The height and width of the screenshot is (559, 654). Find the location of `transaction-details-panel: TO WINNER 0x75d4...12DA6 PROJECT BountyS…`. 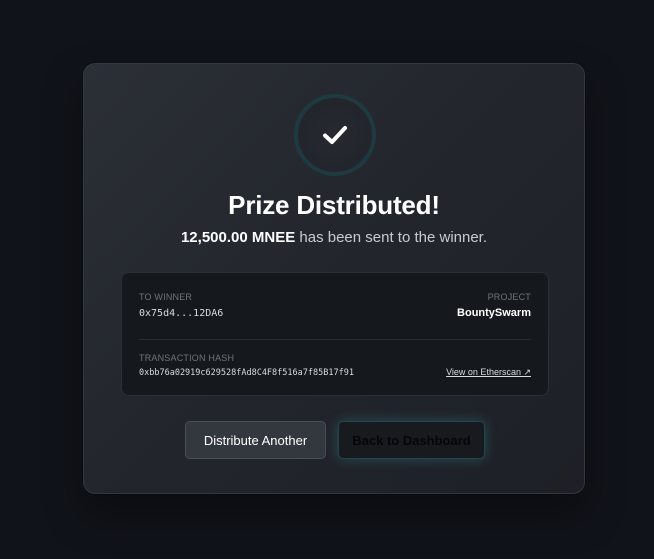

transaction-details-panel: TO WINNER 0x75d4...12DA6 PROJECT BountyS… is located at coordinates (335, 334).